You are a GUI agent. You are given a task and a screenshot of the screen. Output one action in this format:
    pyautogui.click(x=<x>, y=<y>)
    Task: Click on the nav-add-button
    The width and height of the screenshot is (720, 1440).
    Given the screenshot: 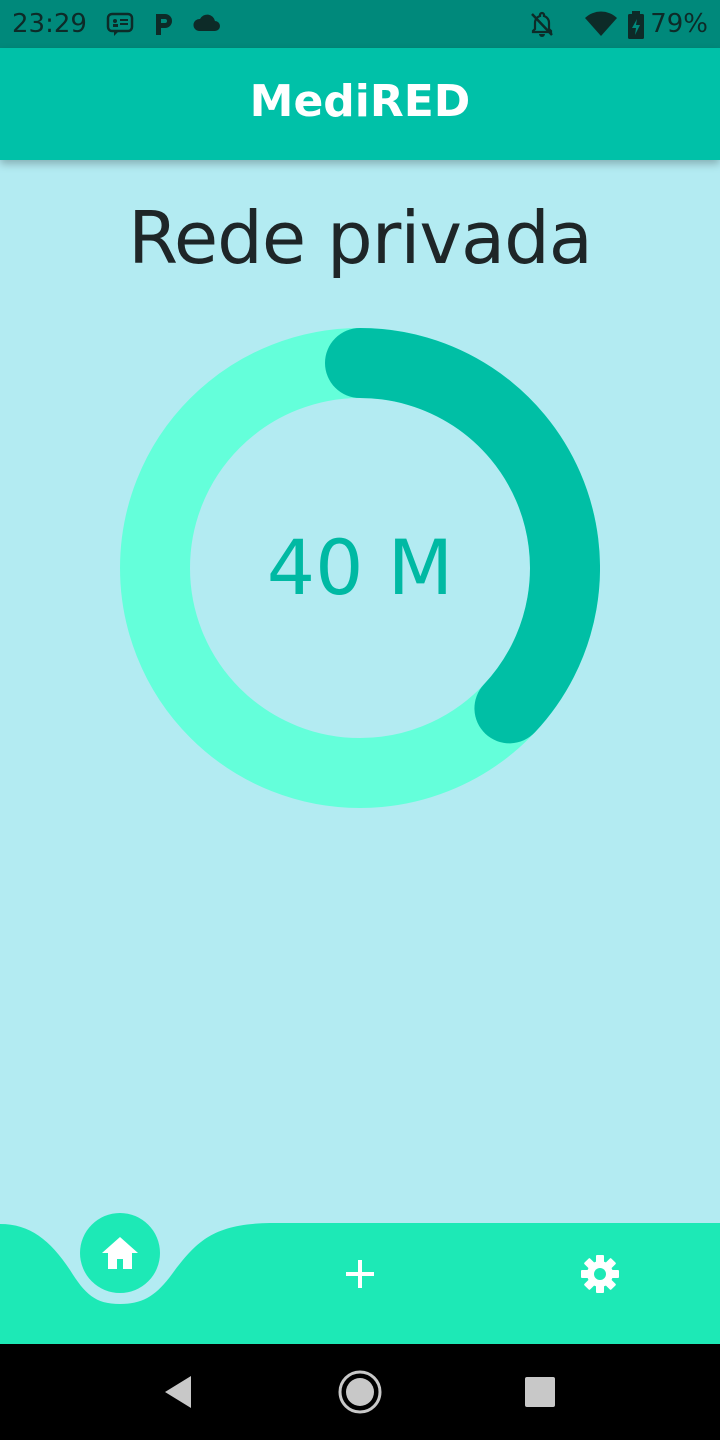 What is the action you would take?
    pyautogui.click(x=360, y=1274)
    